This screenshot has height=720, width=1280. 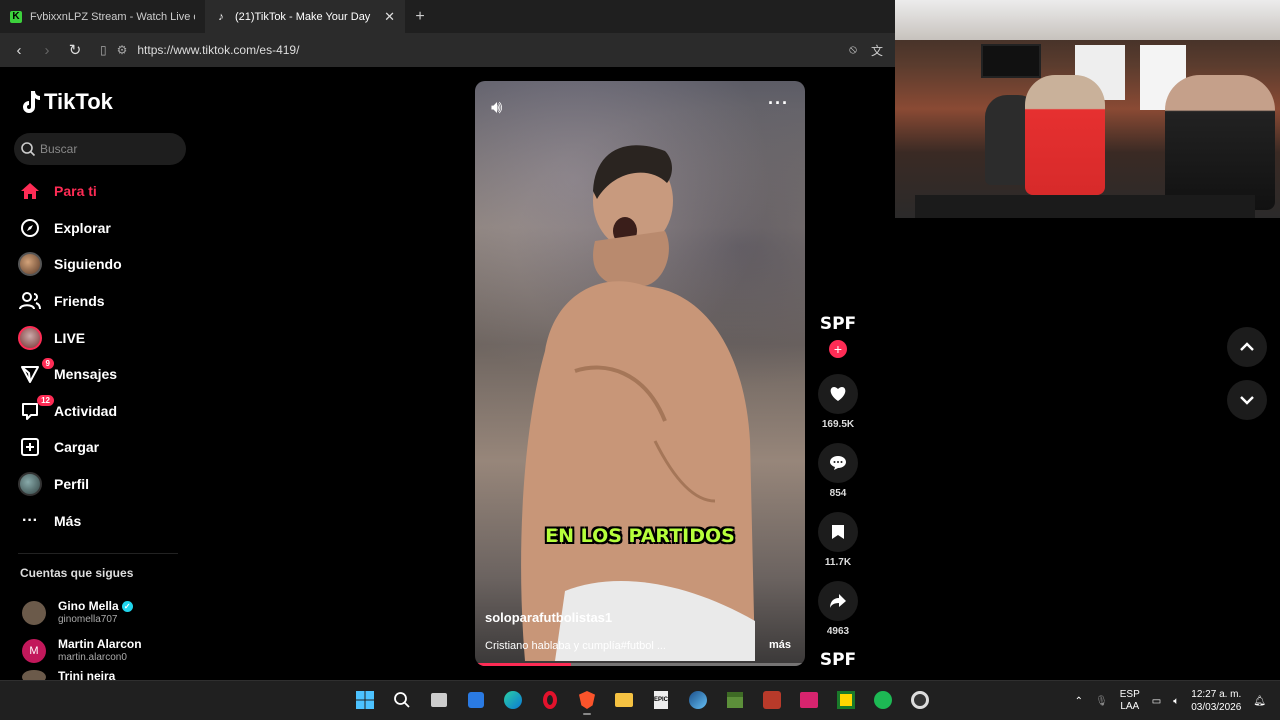 I want to click on nav-item-explorar: Explorar, so click(x=103, y=228).